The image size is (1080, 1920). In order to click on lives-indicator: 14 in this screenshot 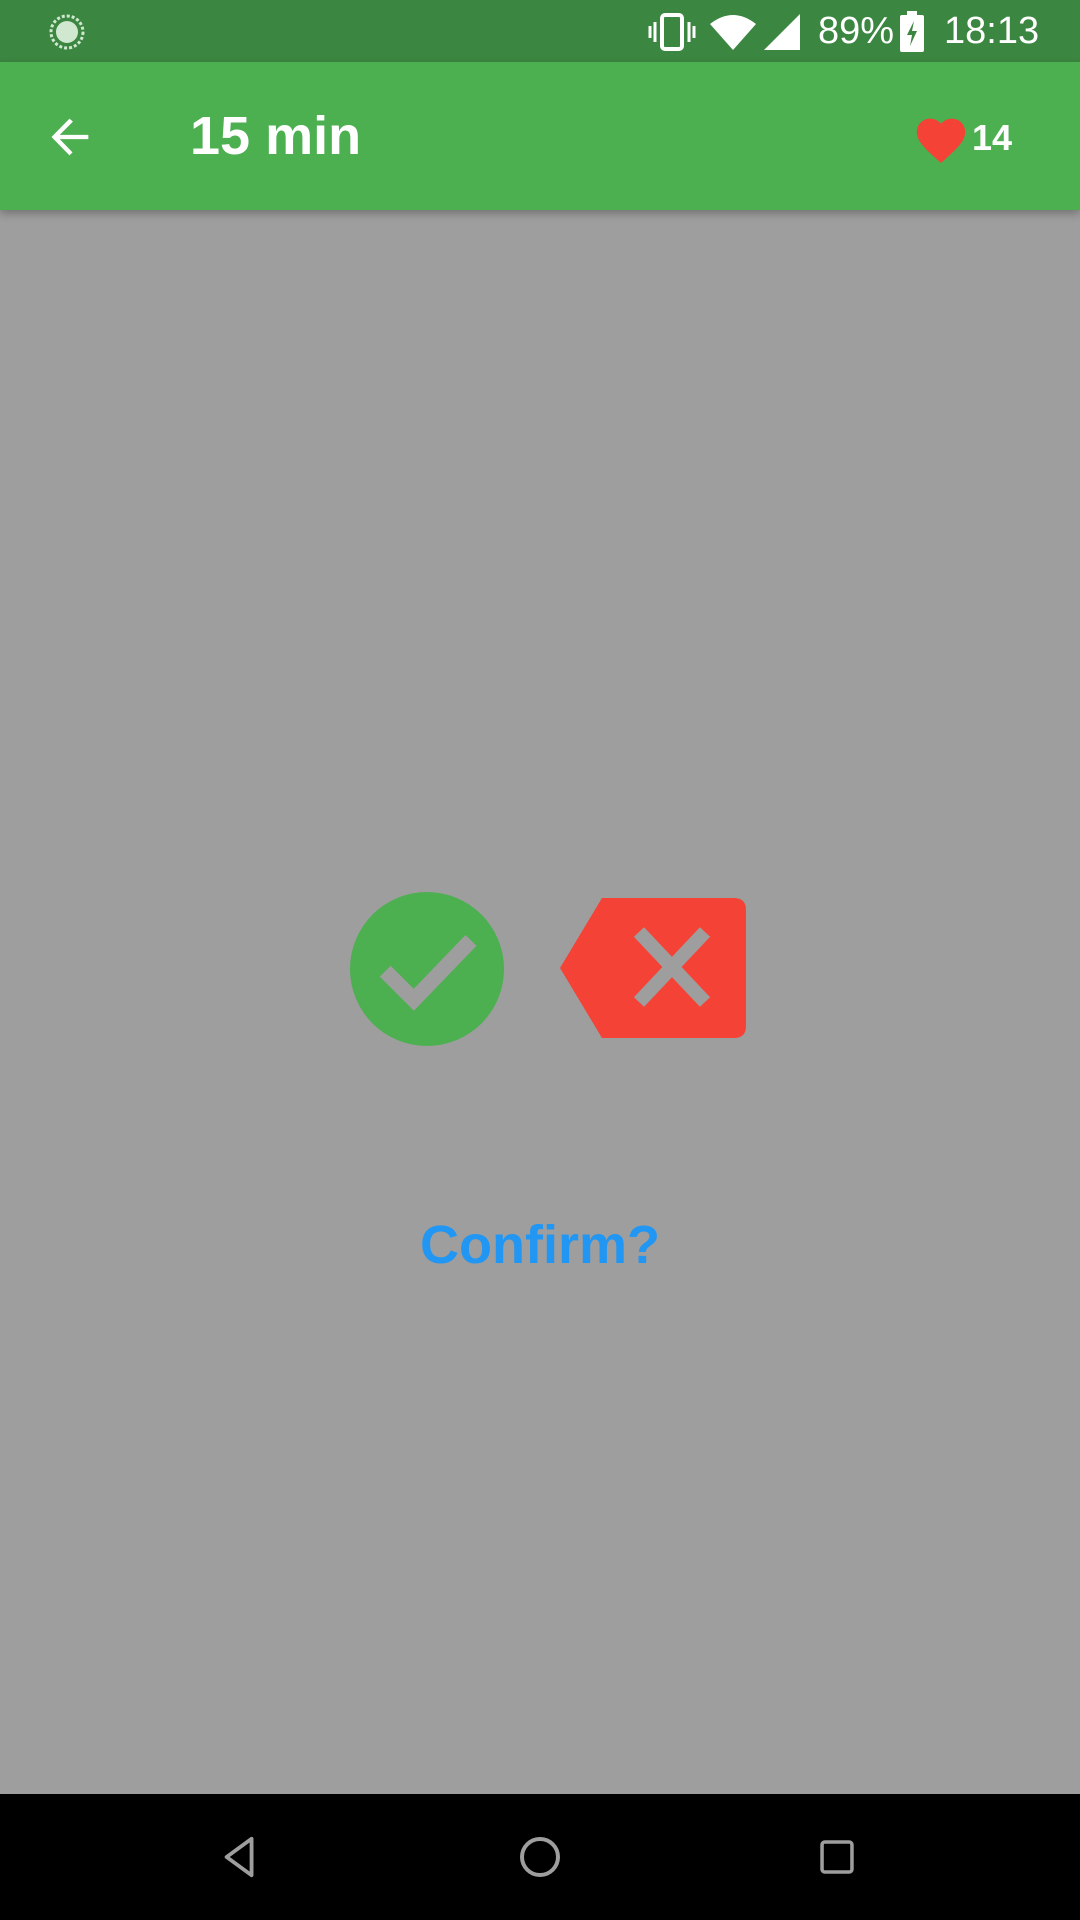, I will do `click(962, 138)`.